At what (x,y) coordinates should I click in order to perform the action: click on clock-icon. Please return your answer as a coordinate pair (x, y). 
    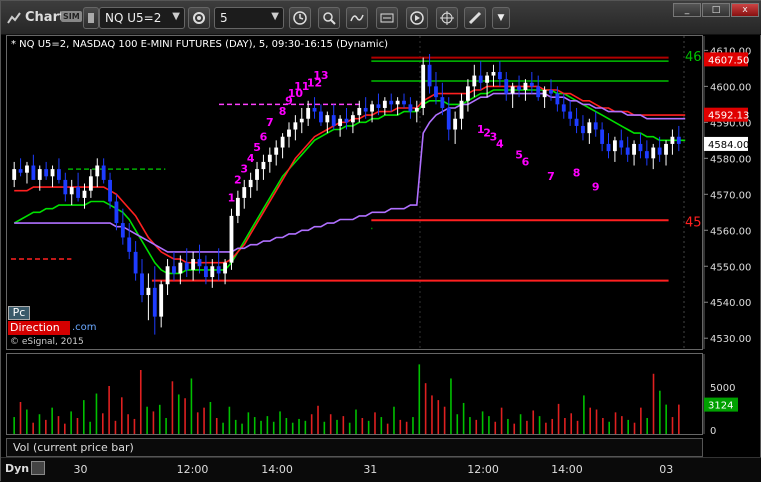
    Looking at the image, I should click on (300, 18).